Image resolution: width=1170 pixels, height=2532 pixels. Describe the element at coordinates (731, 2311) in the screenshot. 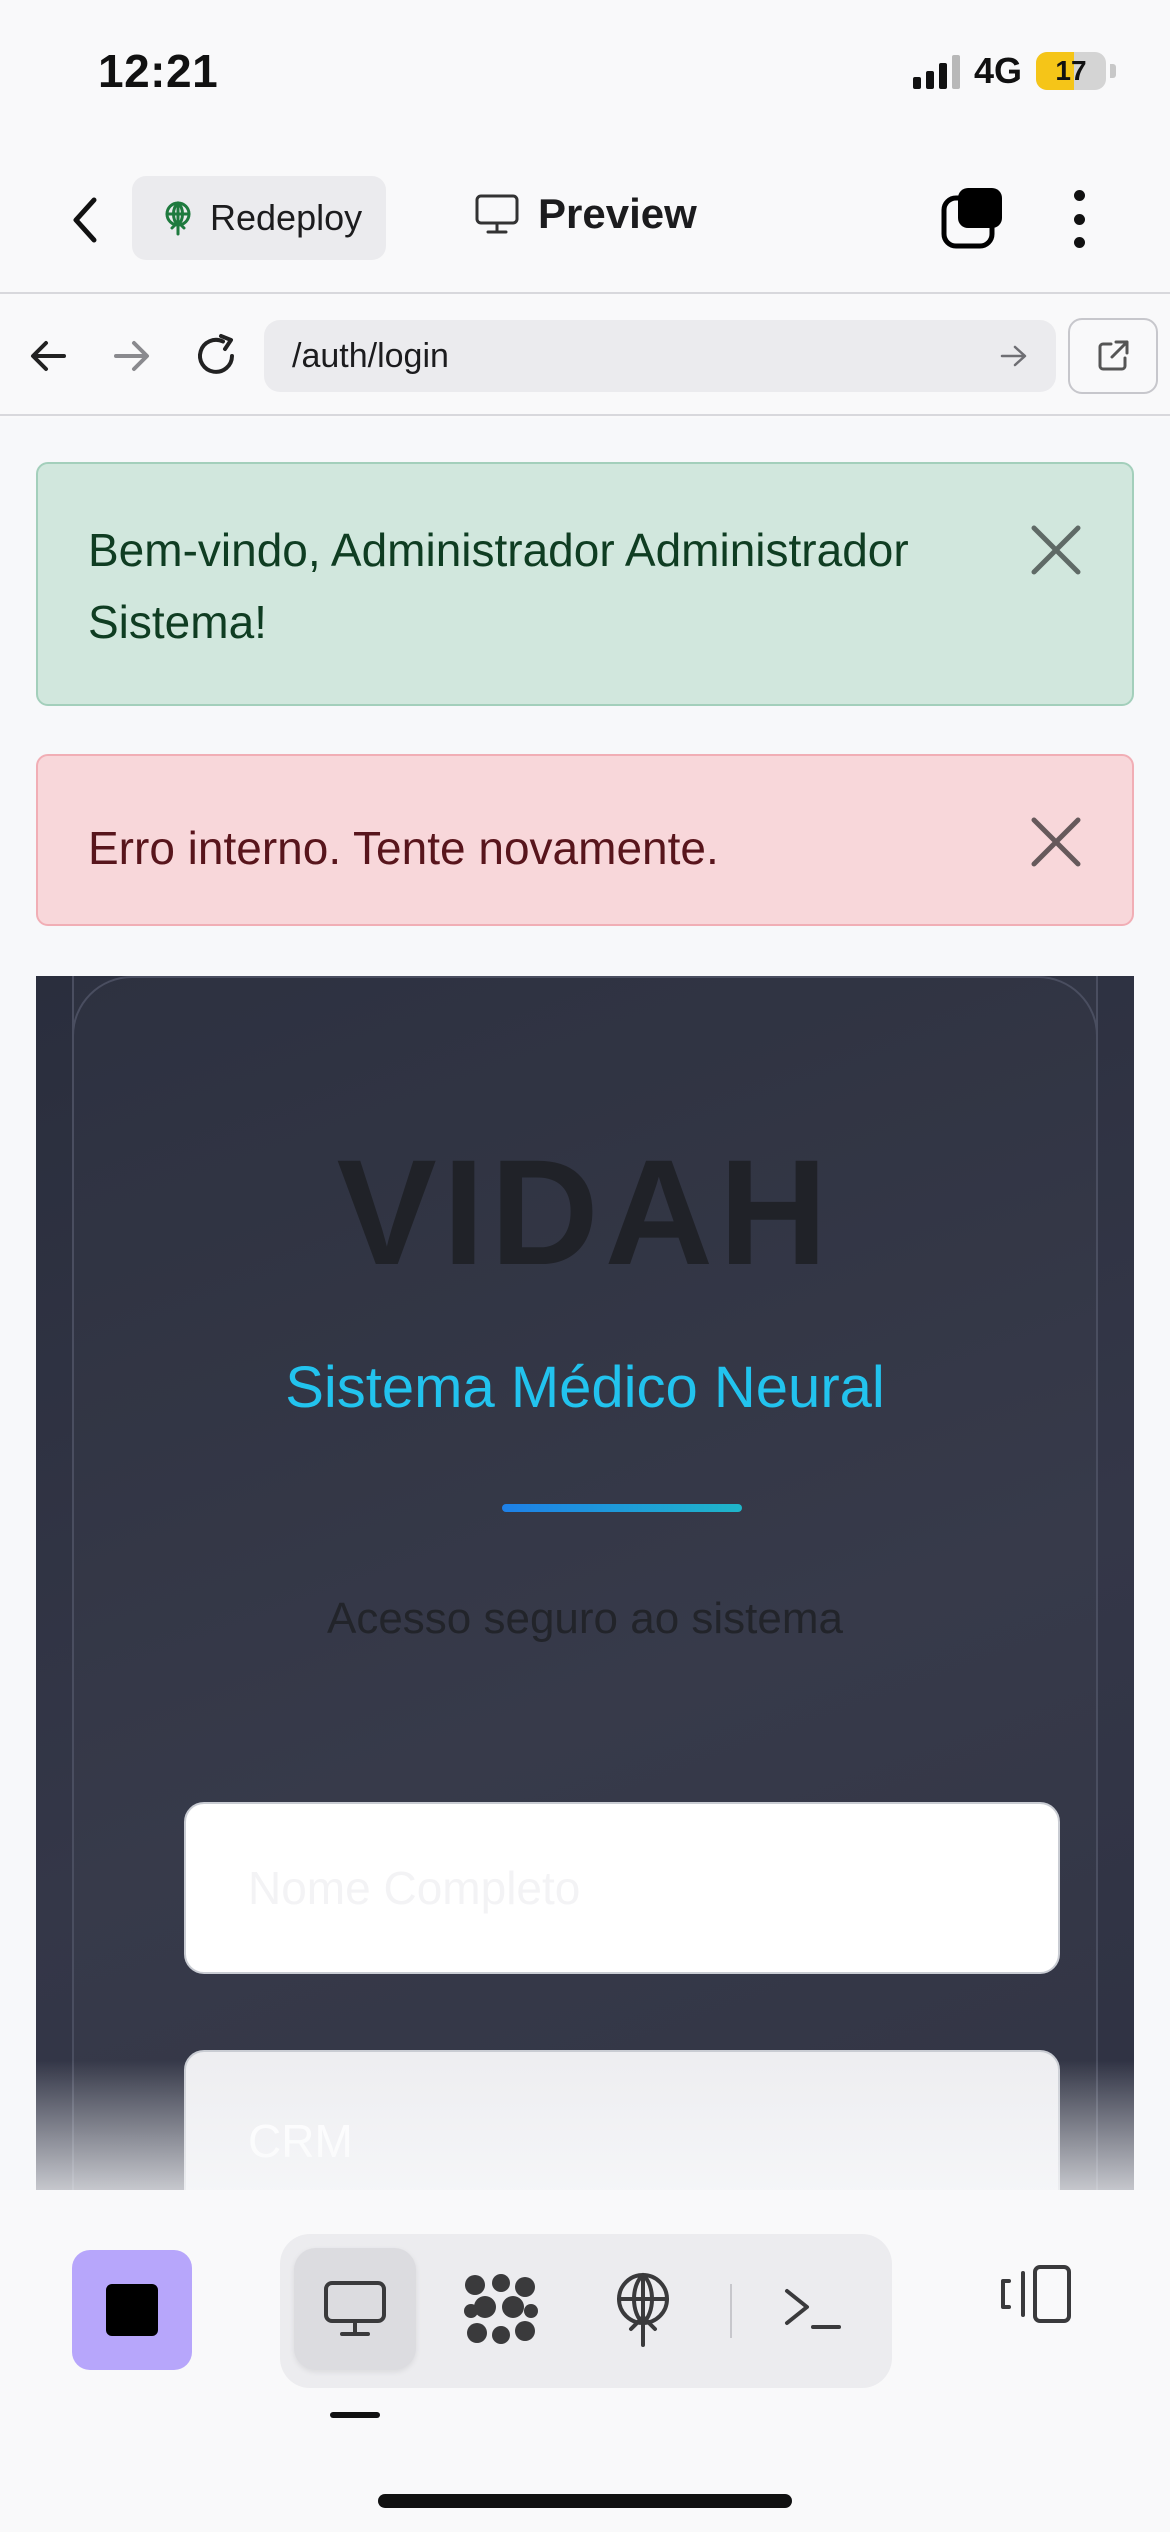

I see `toolbar-separator` at that location.